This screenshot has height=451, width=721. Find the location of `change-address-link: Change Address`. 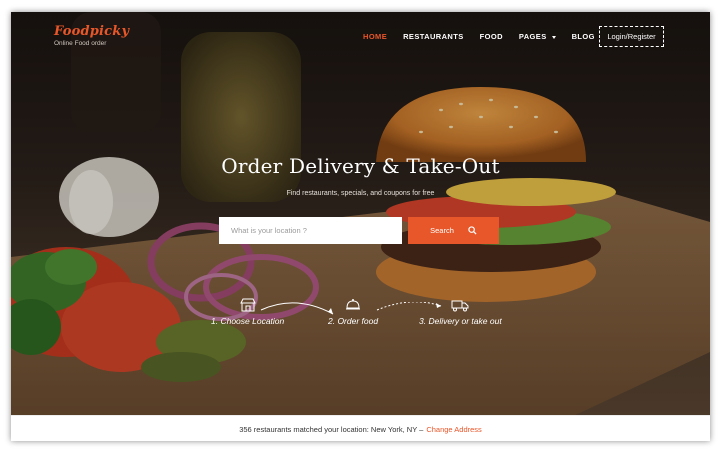

change-address-link: Change Address is located at coordinates (453, 429).